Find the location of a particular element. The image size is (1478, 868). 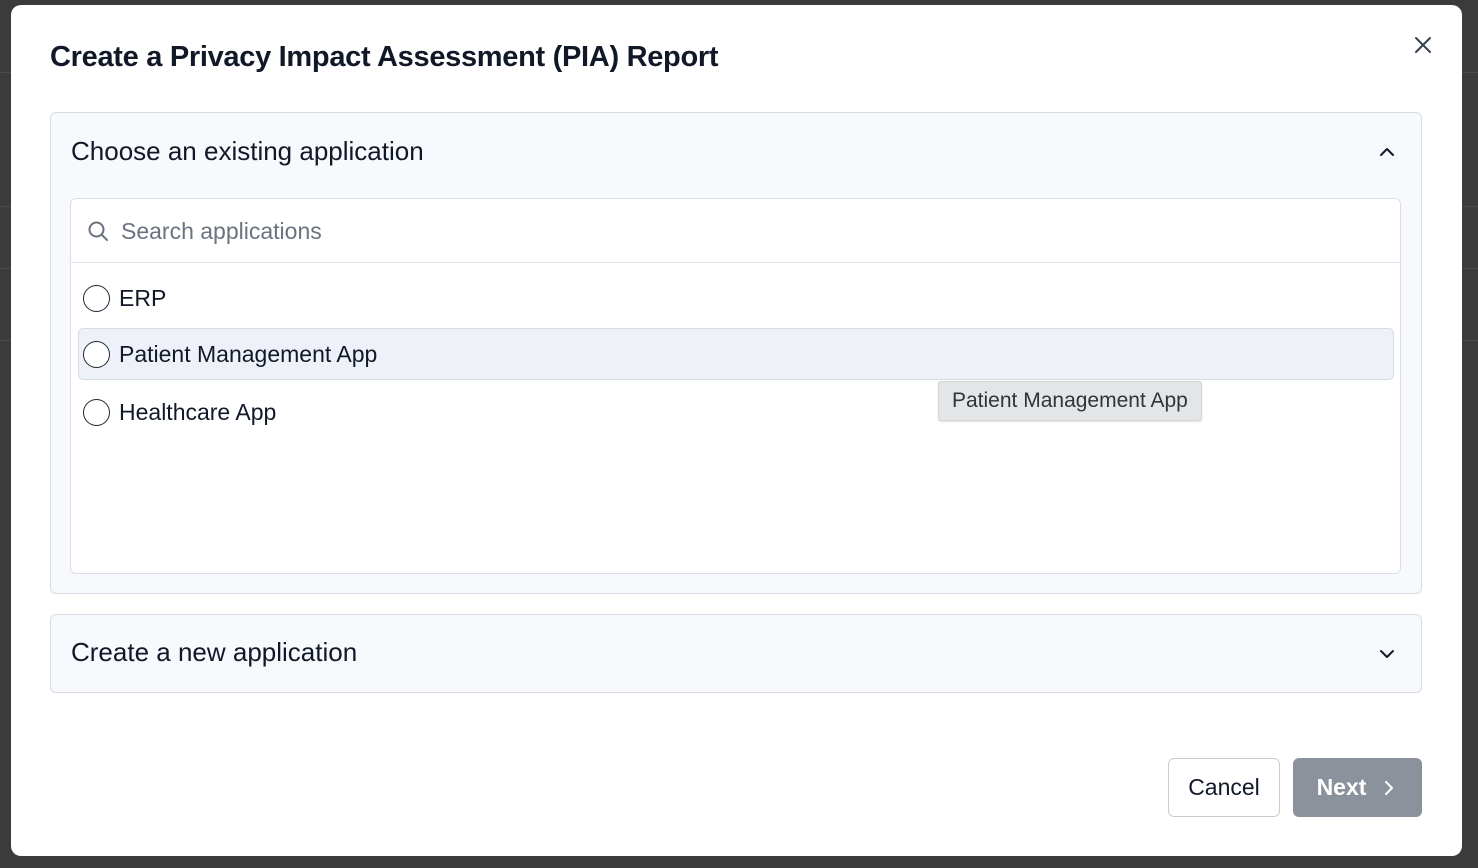

search-bar is located at coordinates (735, 231).